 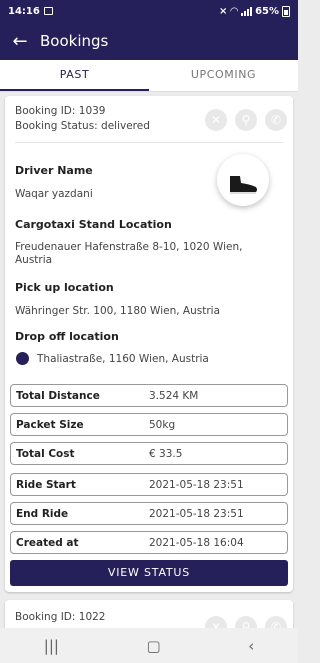 I want to click on booking-id: Booking ID: 1039, so click(x=60, y=111).